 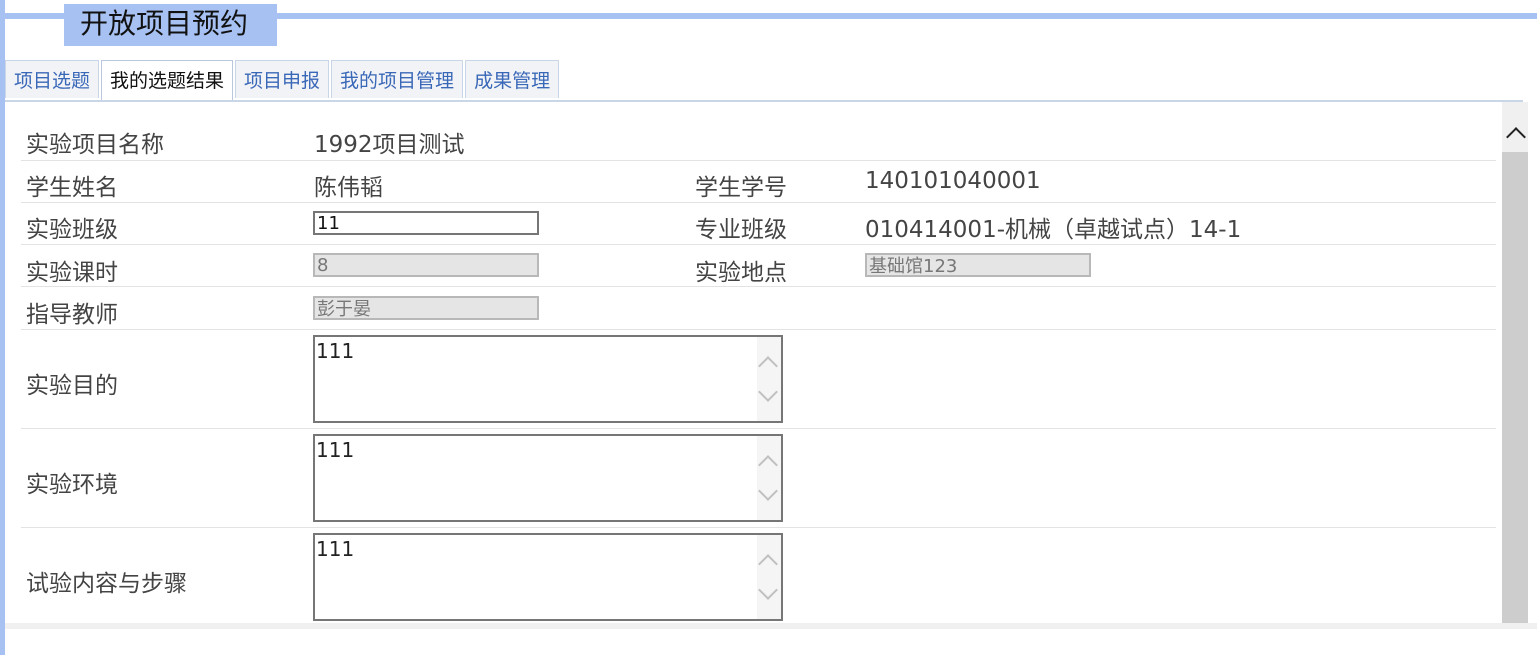 What do you see at coordinates (535, 379) in the screenshot?
I see `purpose-textarea: 111` at bounding box center [535, 379].